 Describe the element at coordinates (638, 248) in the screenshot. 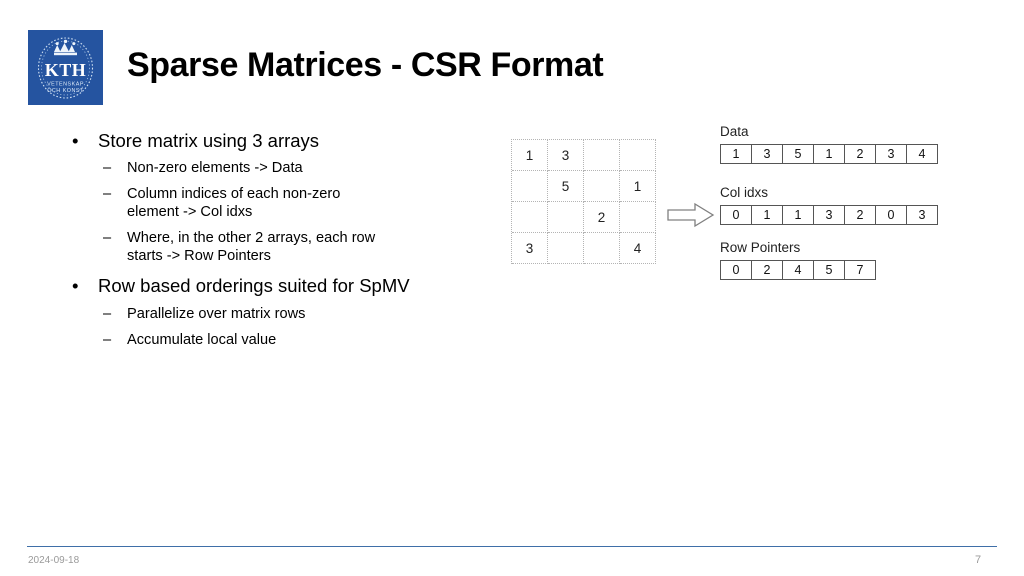

I see `matrix-cell: 4` at that location.